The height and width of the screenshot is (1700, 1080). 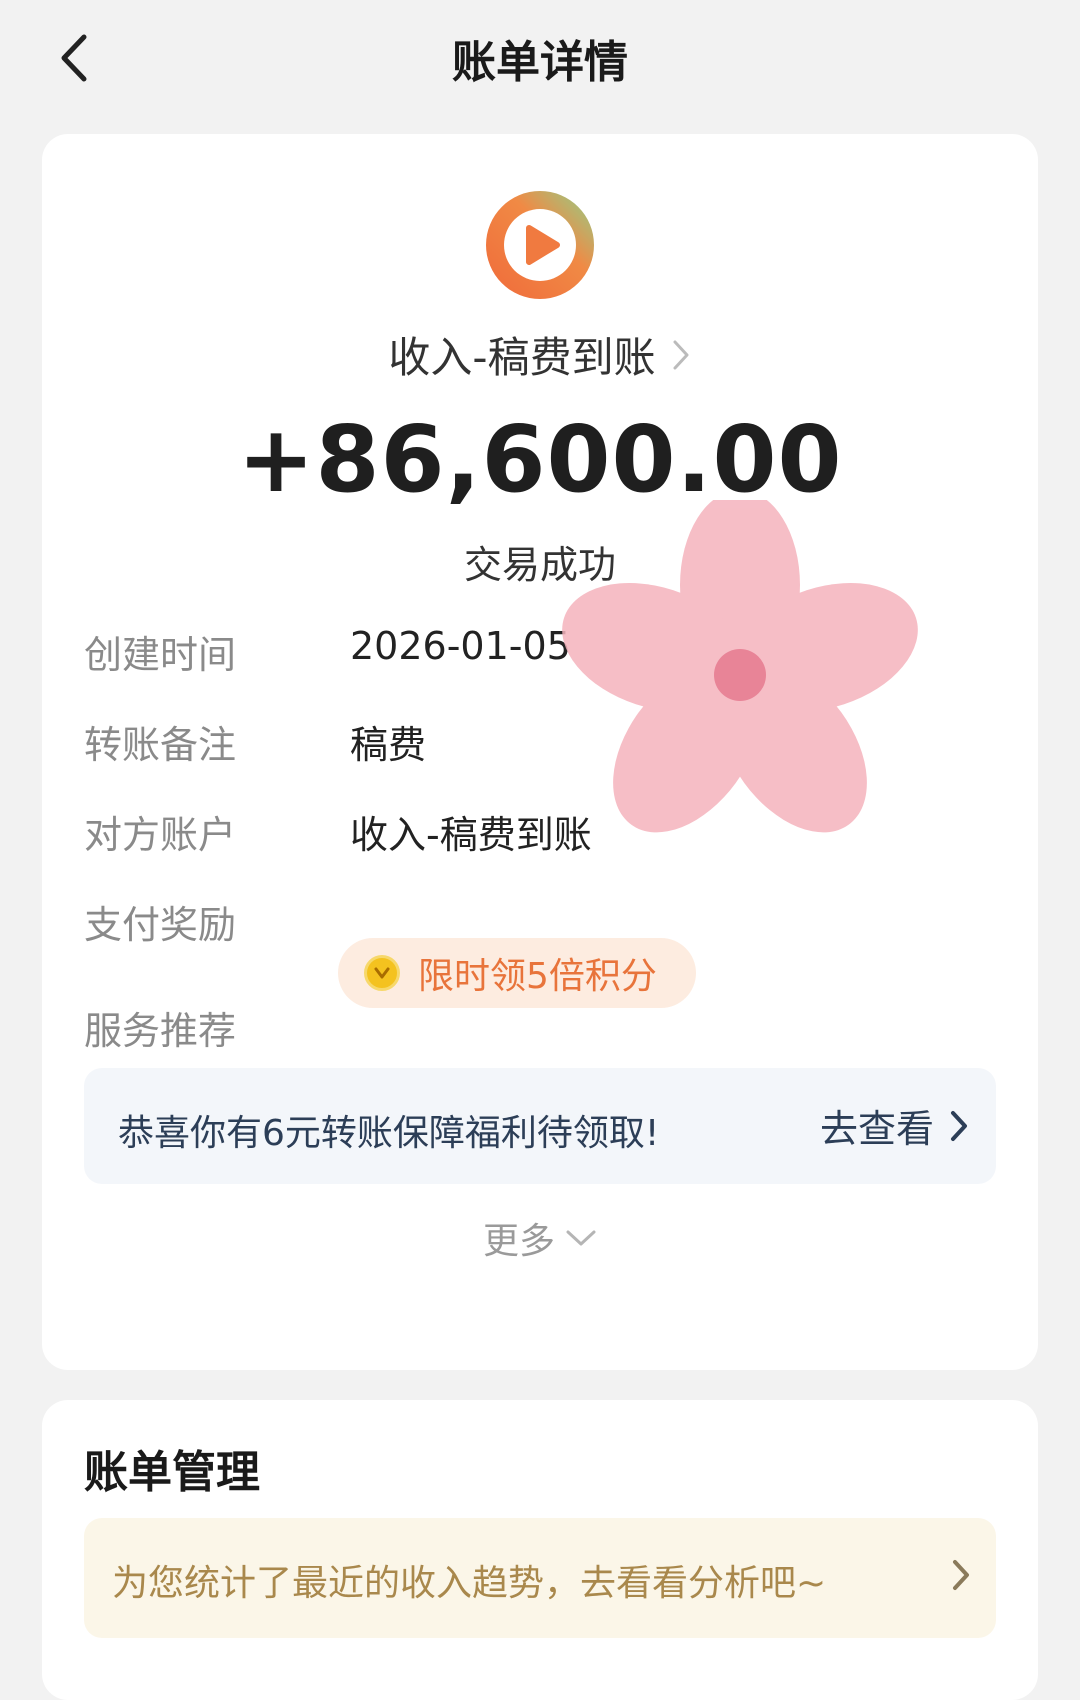 I want to click on merchant-row: 收入-稿费到账, so click(x=540, y=354).